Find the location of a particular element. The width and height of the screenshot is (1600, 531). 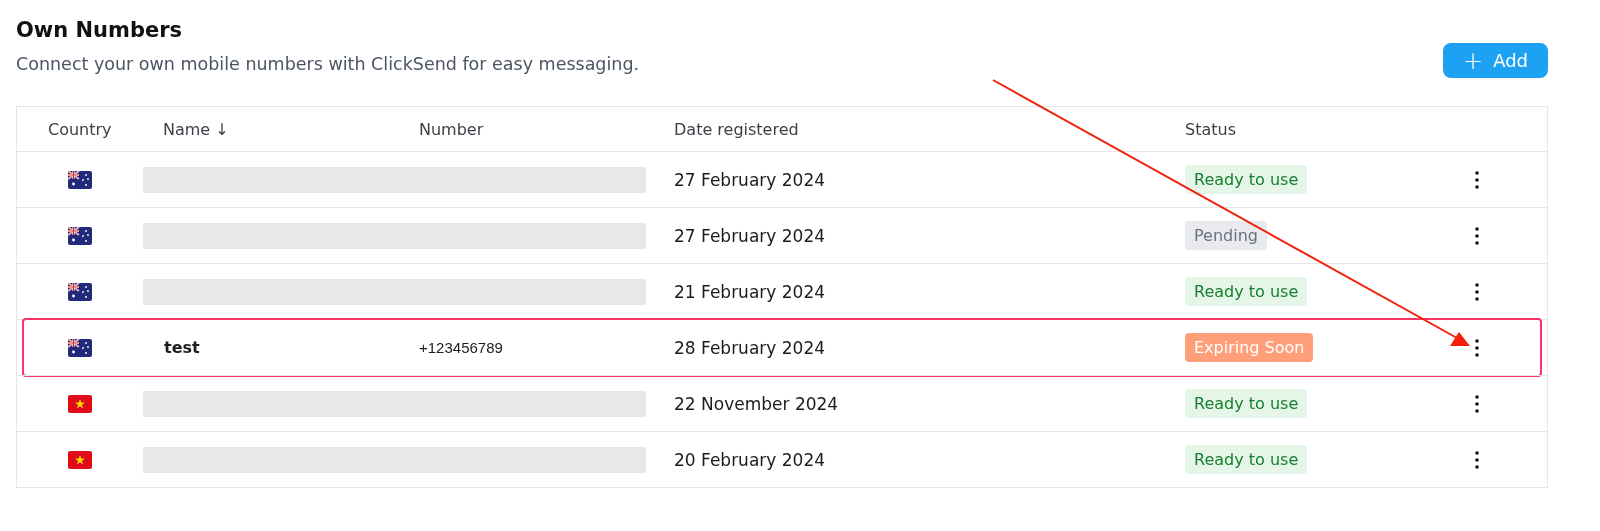

column-header: Name ↓ is located at coordinates (271, 129).